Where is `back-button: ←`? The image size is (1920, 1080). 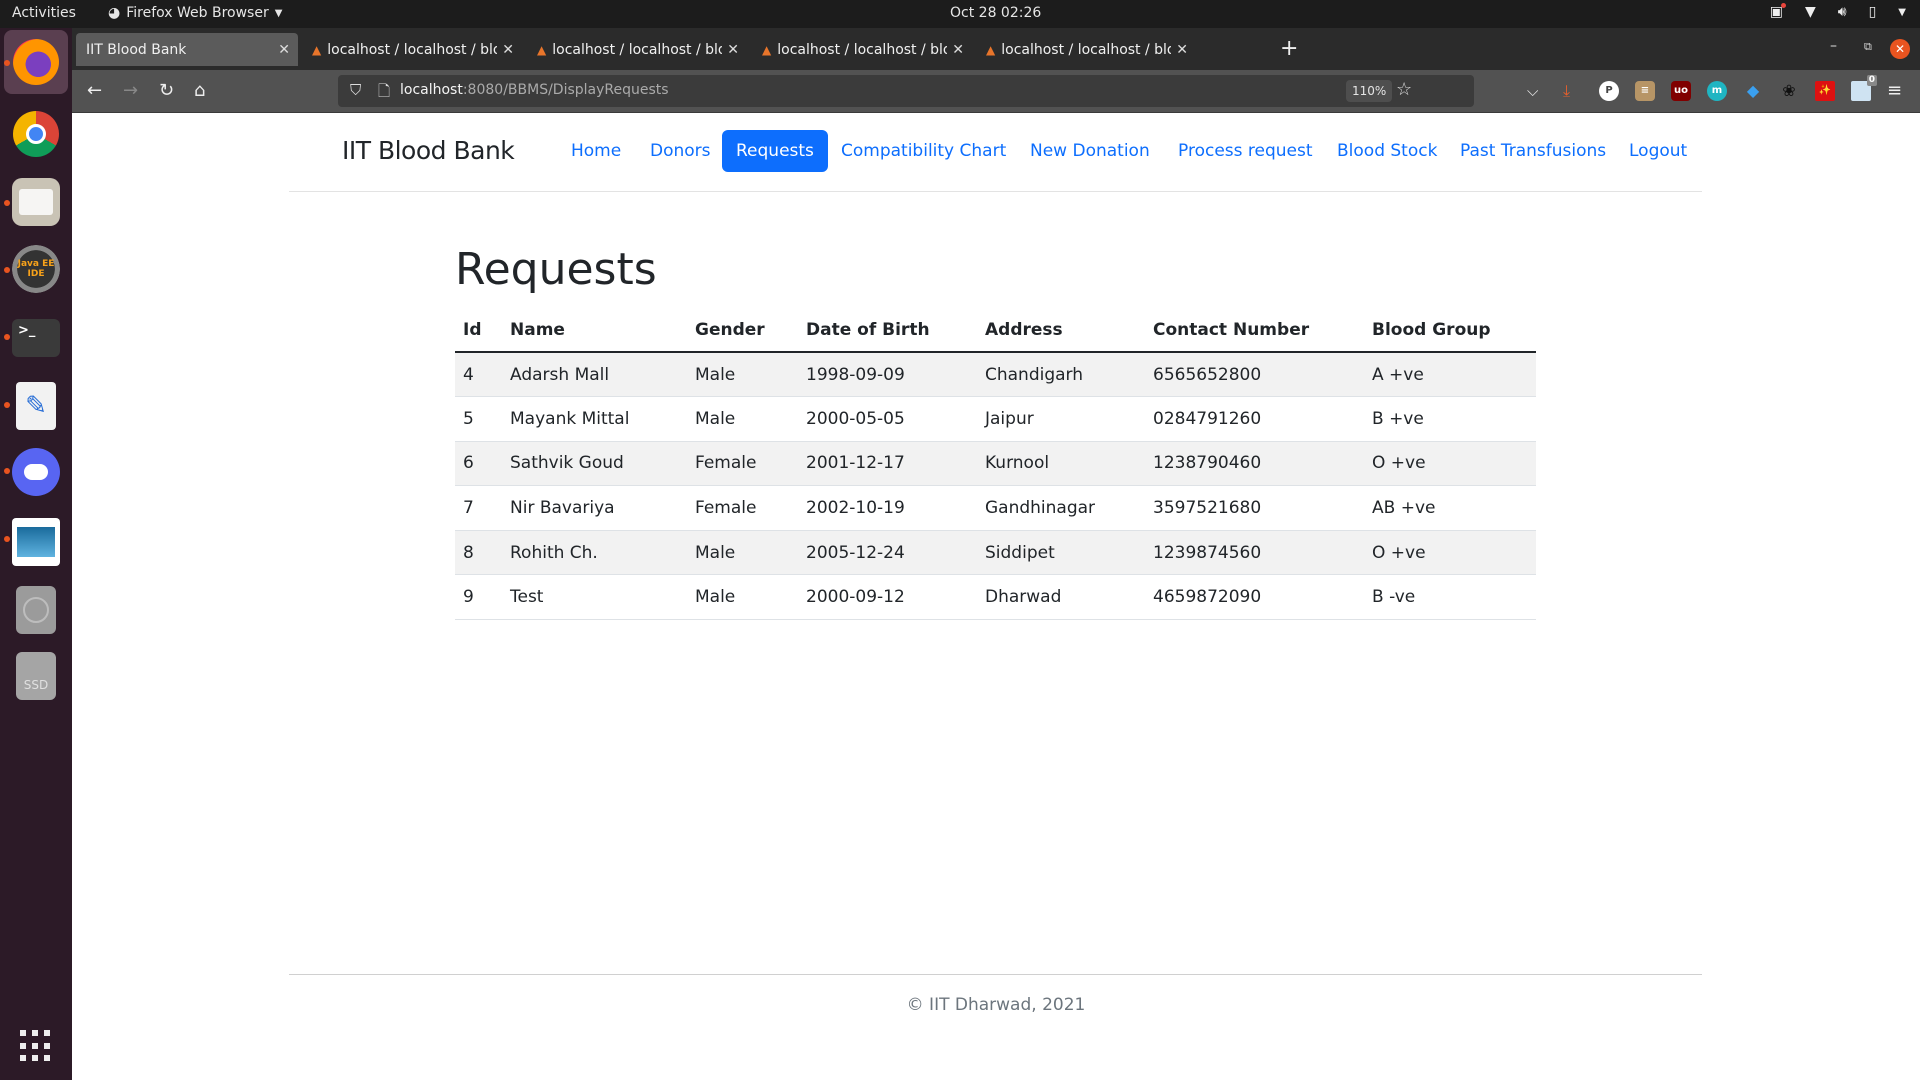 back-button: ← is located at coordinates (94, 90).